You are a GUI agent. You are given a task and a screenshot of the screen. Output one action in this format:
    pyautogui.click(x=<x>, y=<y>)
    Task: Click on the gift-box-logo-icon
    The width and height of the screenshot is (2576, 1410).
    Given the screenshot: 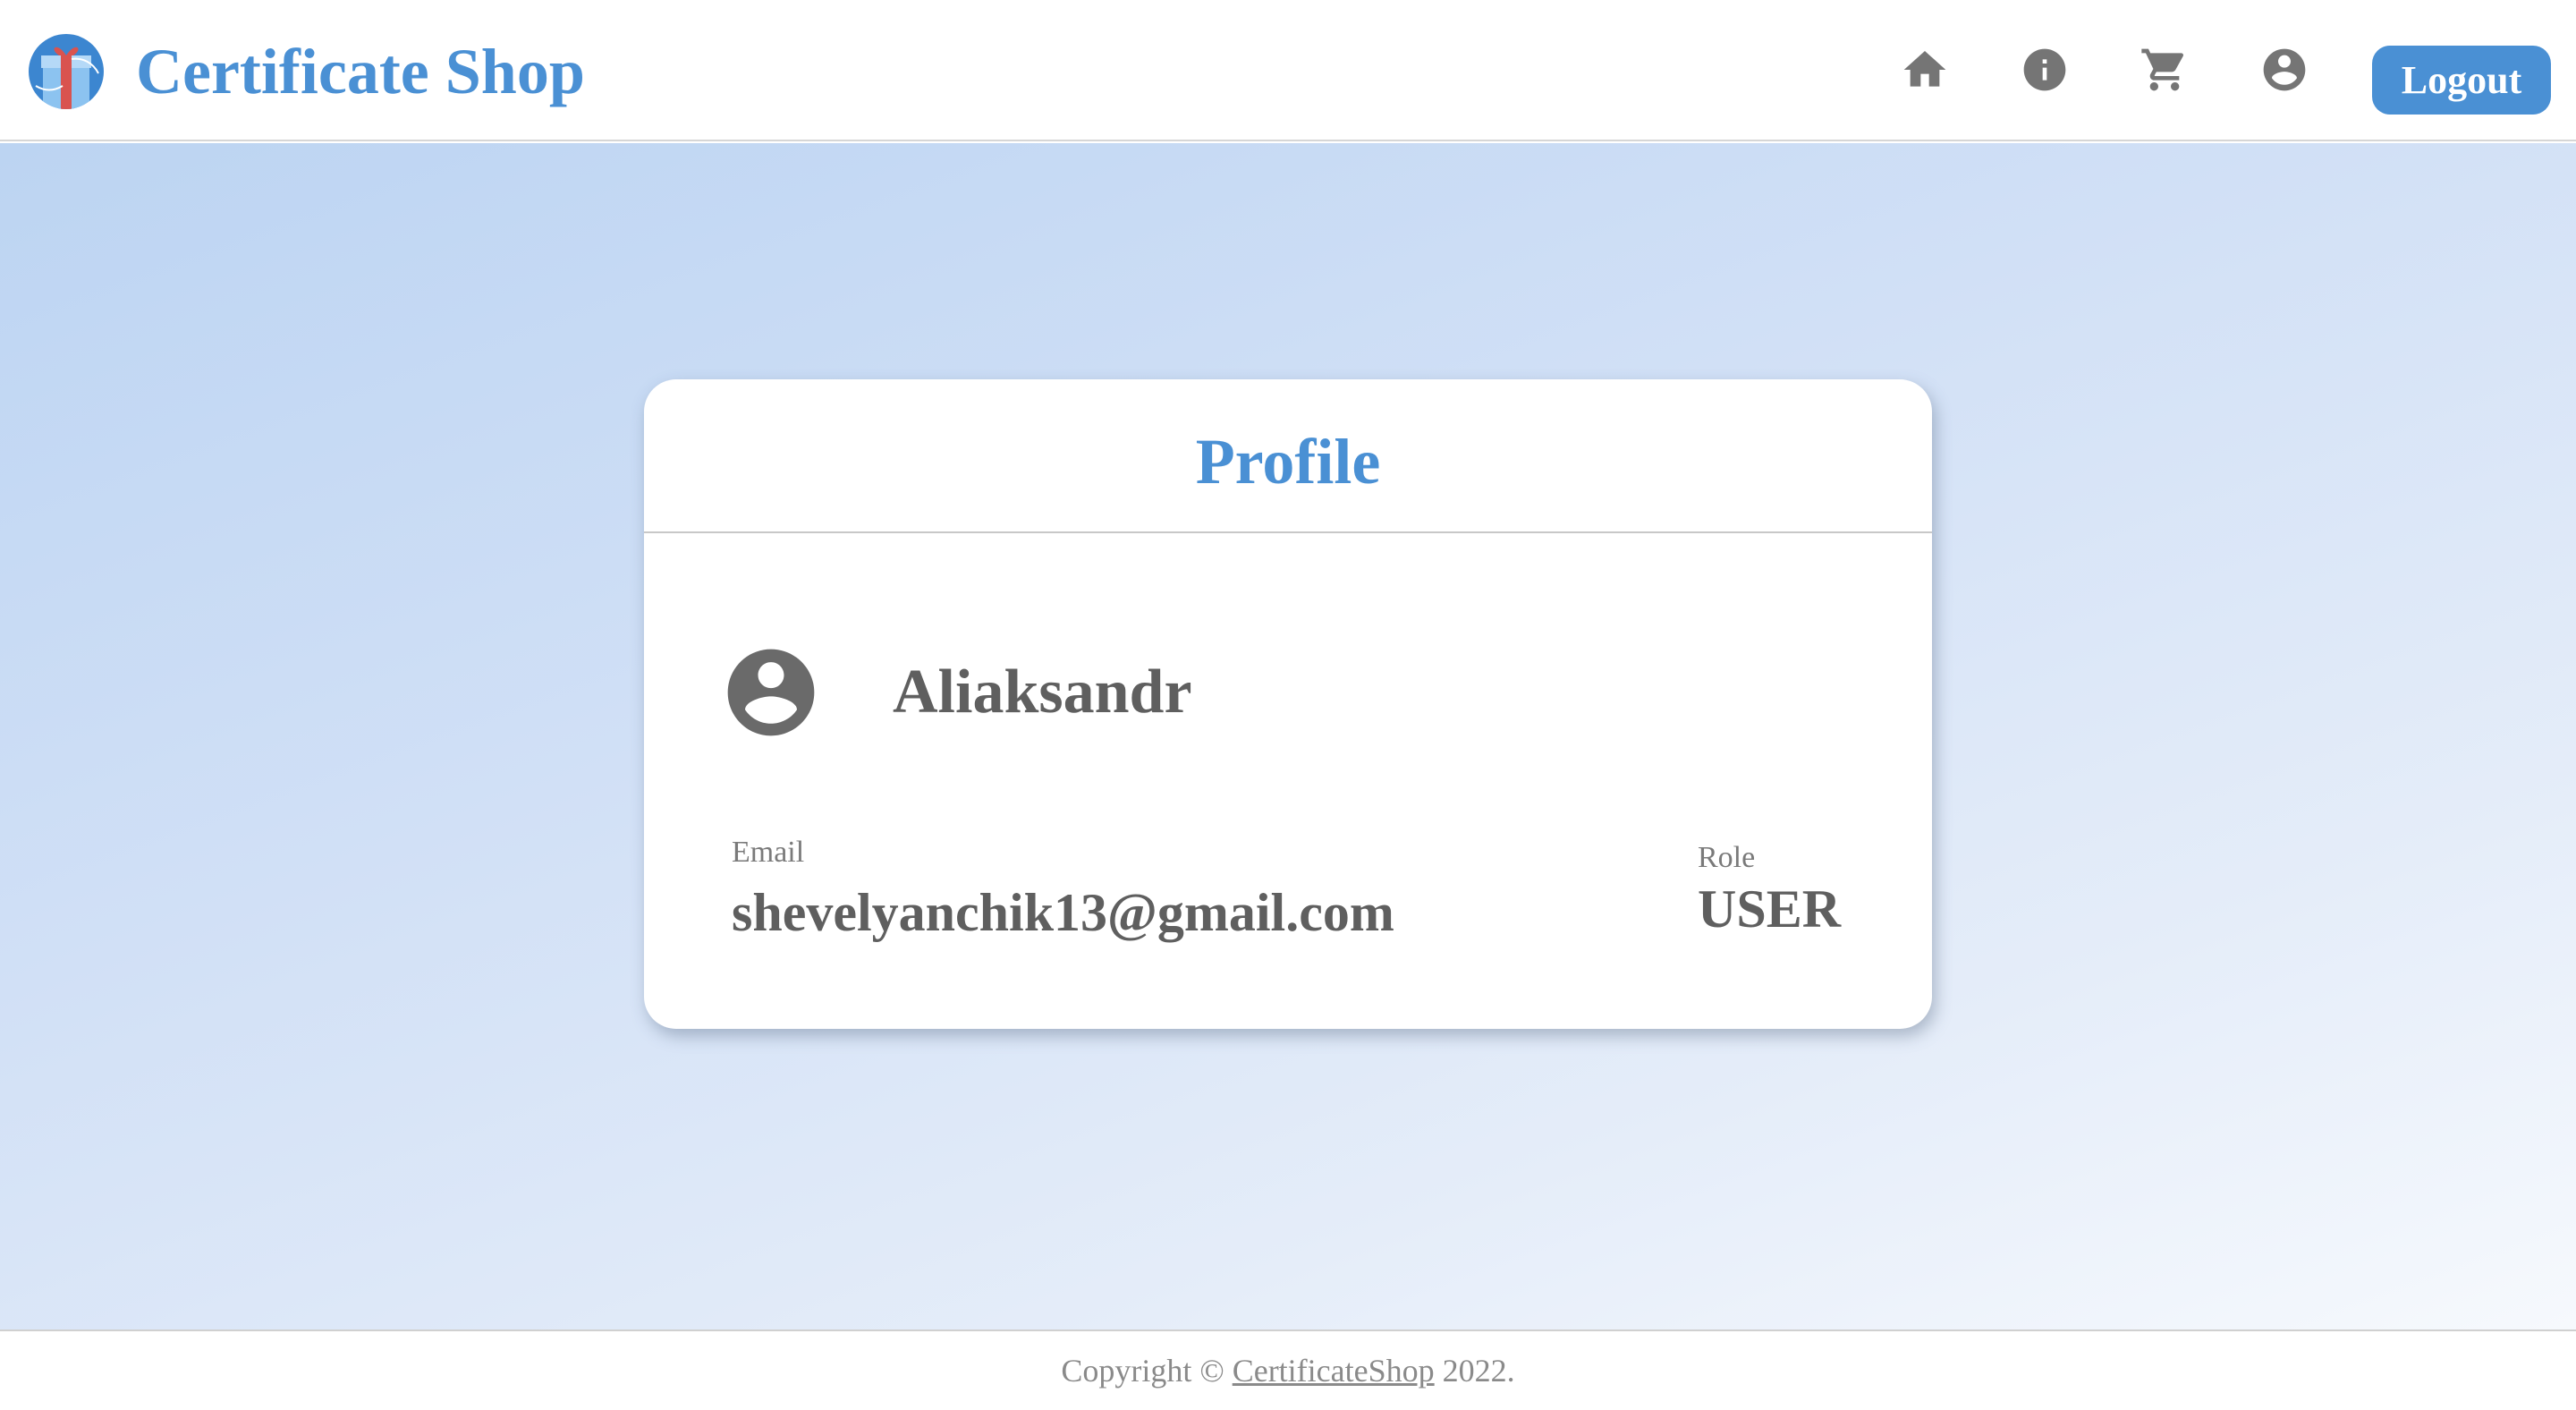 What is the action you would take?
    pyautogui.click(x=66, y=71)
    